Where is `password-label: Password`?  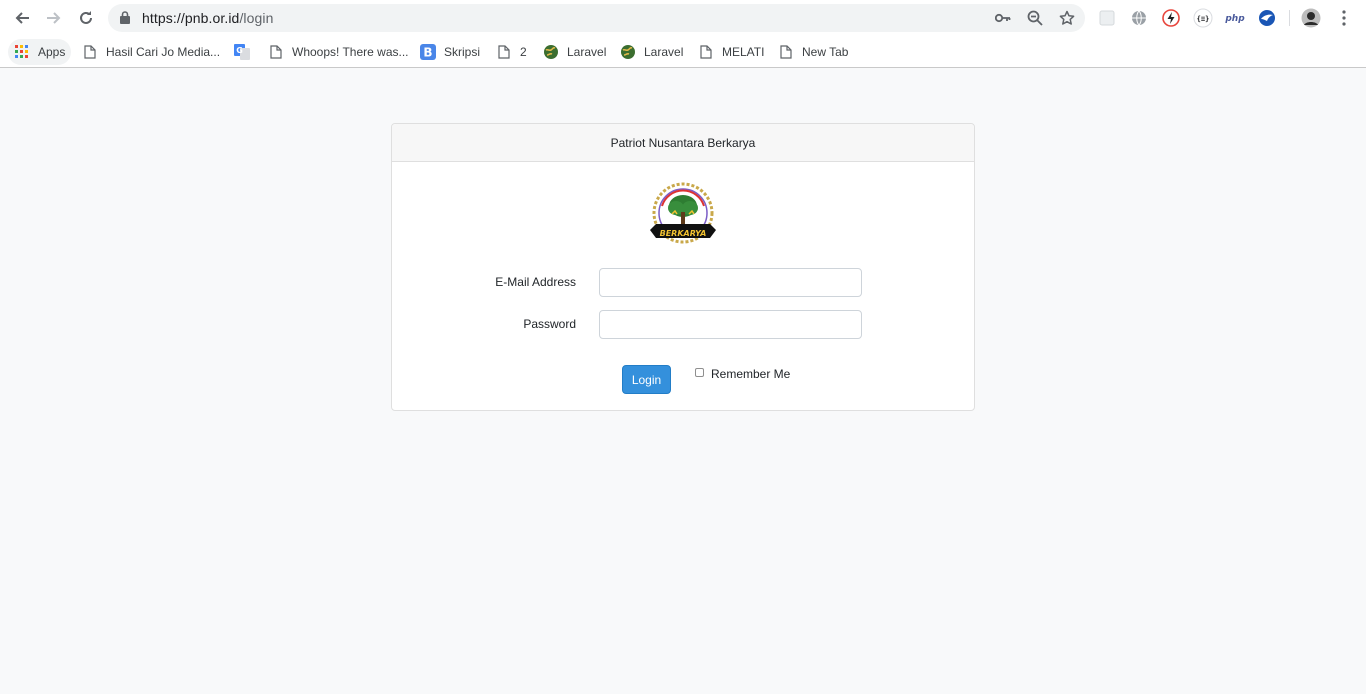 password-label: Password is located at coordinates (549, 324).